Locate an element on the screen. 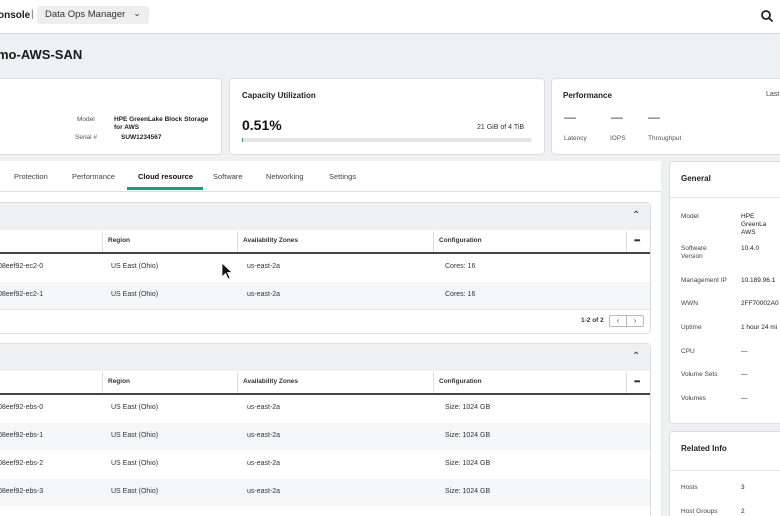  general-volume-sets-value: — is located at coordinates (744, 374).